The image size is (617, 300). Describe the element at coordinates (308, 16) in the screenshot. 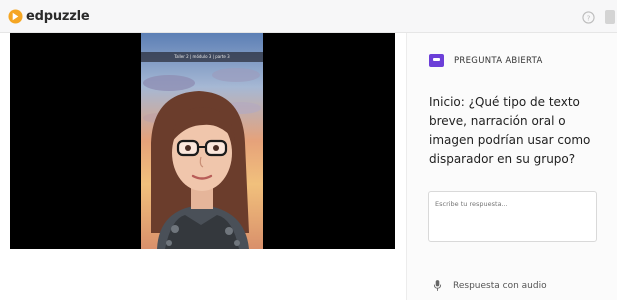

I see `top-bar: edpuzzle ?` at that location.